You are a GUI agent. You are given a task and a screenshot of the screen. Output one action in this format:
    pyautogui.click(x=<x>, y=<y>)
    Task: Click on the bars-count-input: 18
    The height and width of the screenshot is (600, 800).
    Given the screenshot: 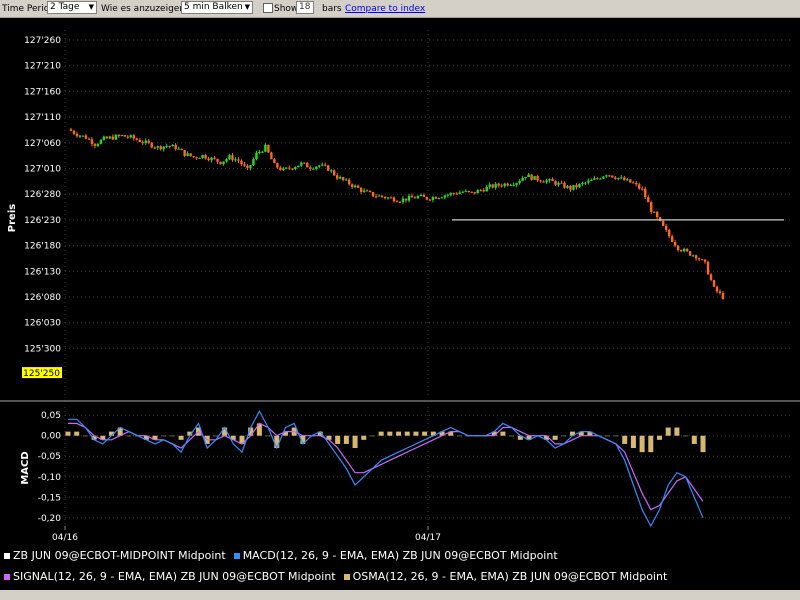 What is the action you would take?
    pyautogui.click(x=305, y=7)
    